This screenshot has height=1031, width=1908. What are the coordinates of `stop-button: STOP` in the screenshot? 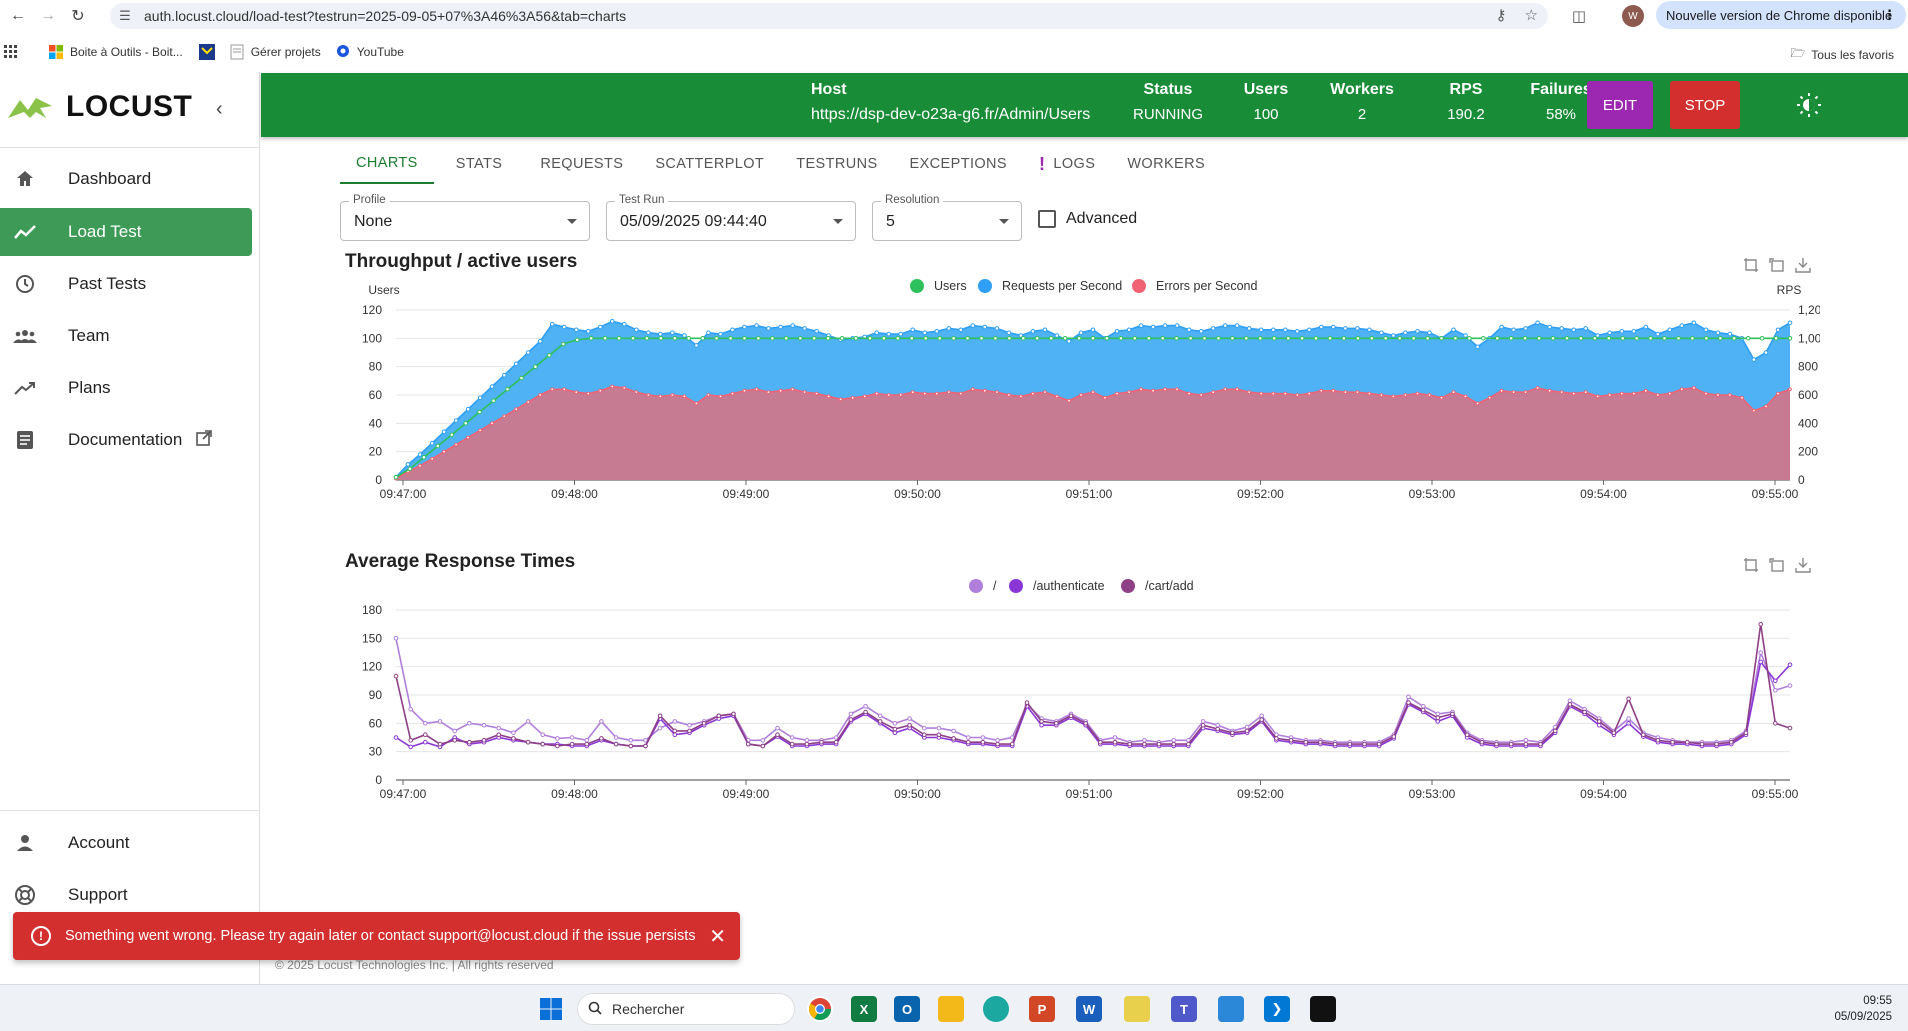 It's located at (1705, 105).